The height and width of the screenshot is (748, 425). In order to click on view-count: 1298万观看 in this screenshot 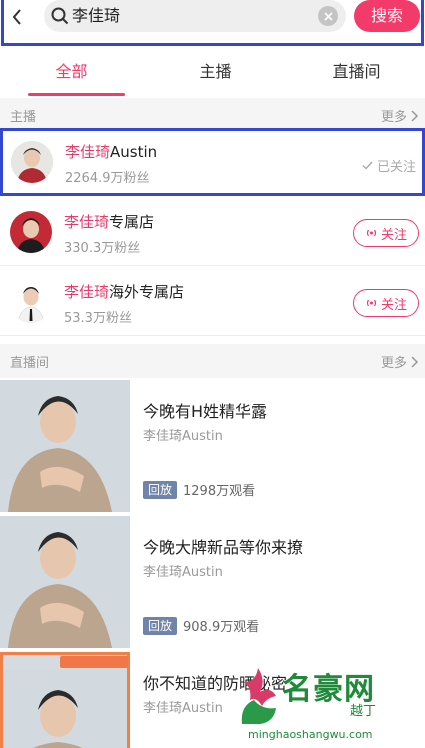, I will do `click(219, 491)`.